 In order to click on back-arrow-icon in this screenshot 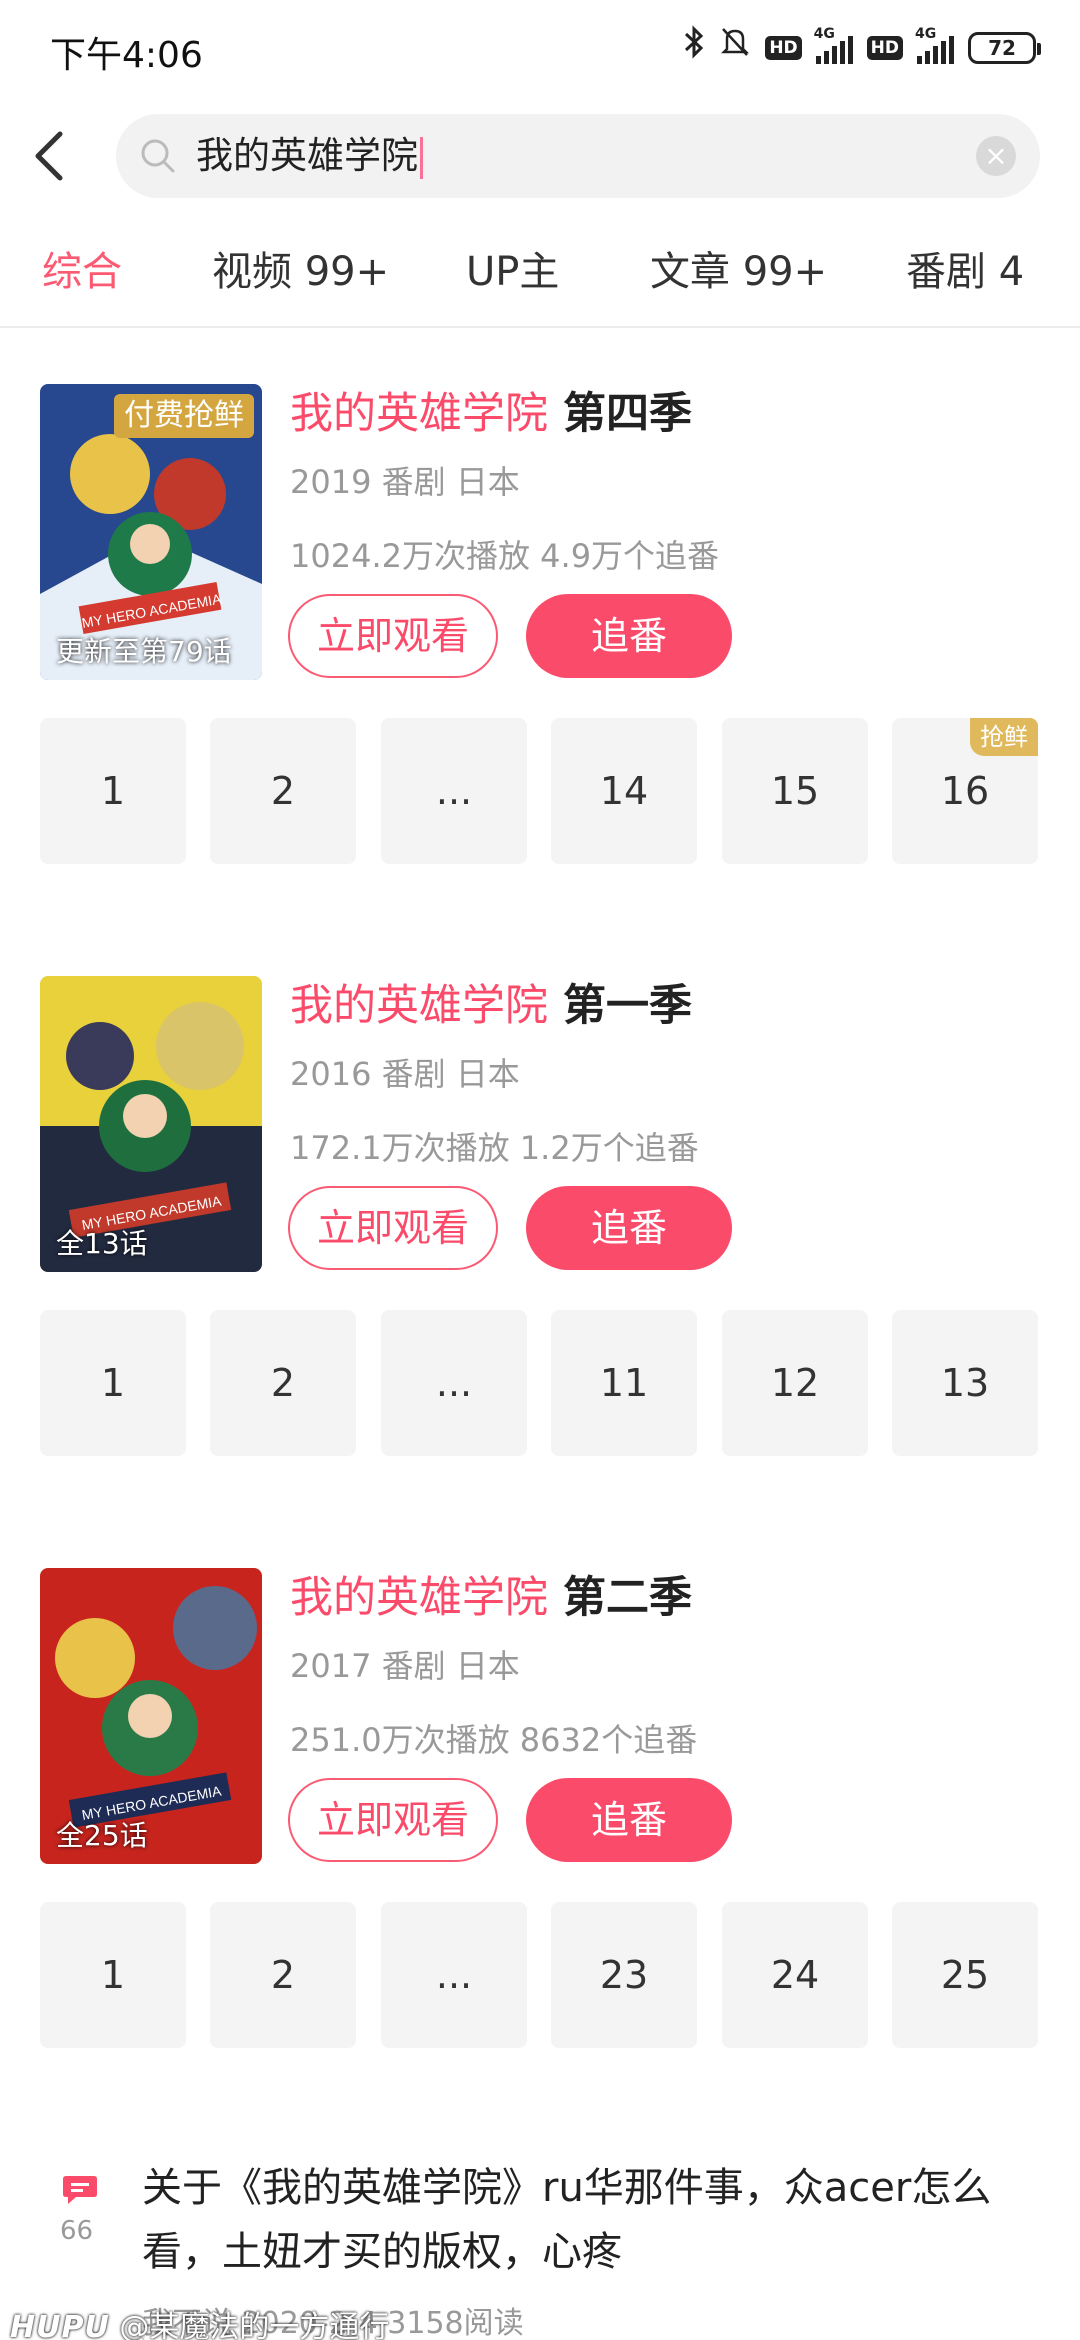, I will do `click(49, 156)`.